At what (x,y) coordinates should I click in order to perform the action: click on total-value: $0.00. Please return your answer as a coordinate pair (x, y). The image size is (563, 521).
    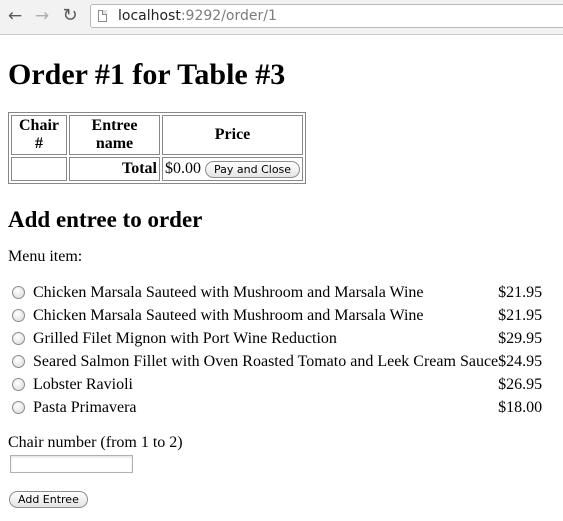
    Looking at the image, I should click on (183, 168).